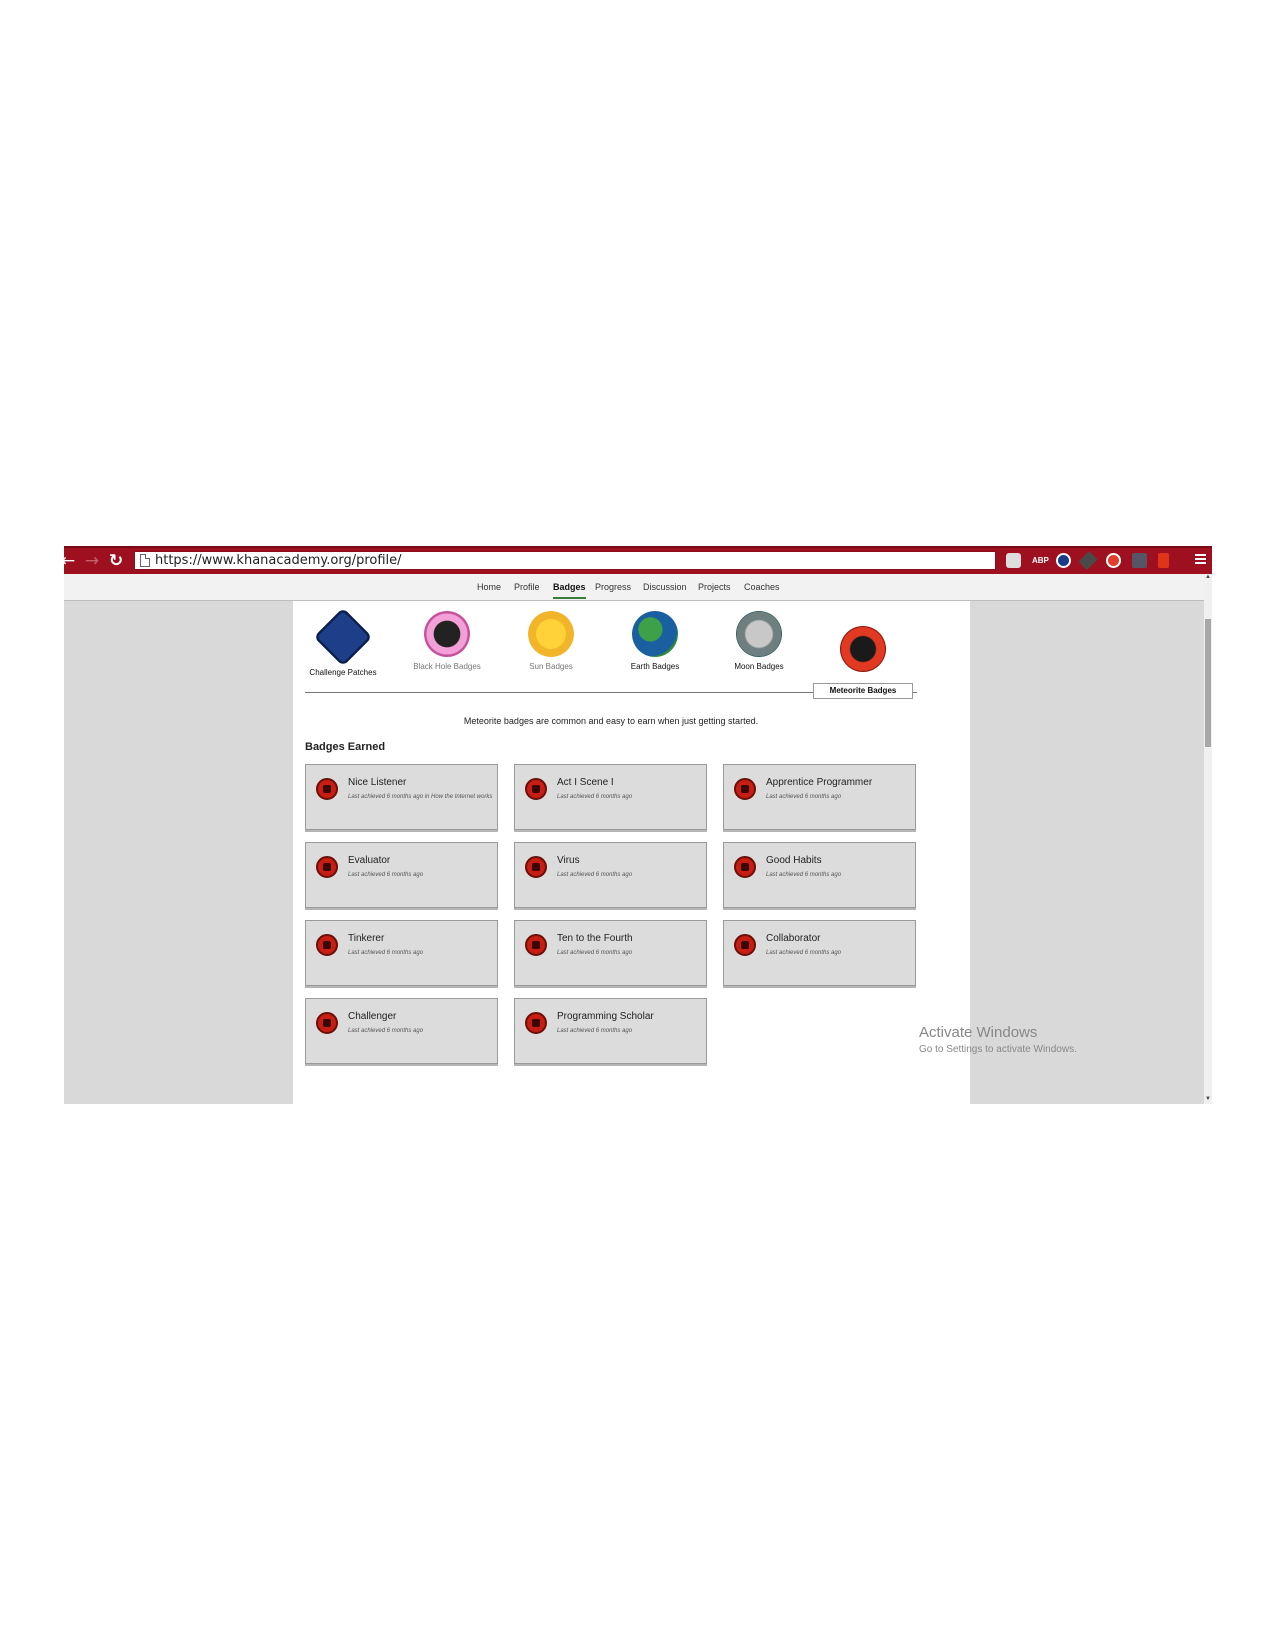 This screenshot has width=1275, height=1650. I want to click on badge-card: Act I Scene I Last achieved 6 months ago, so click(610, 797).